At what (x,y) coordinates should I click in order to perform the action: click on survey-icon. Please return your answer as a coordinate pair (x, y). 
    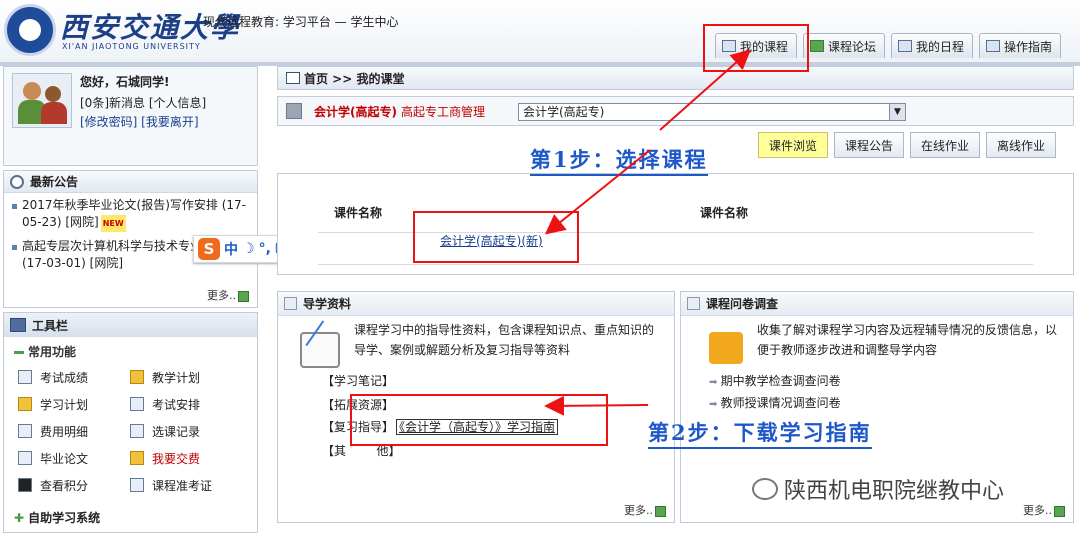
    Looking at the image, I should click on (726, 348).